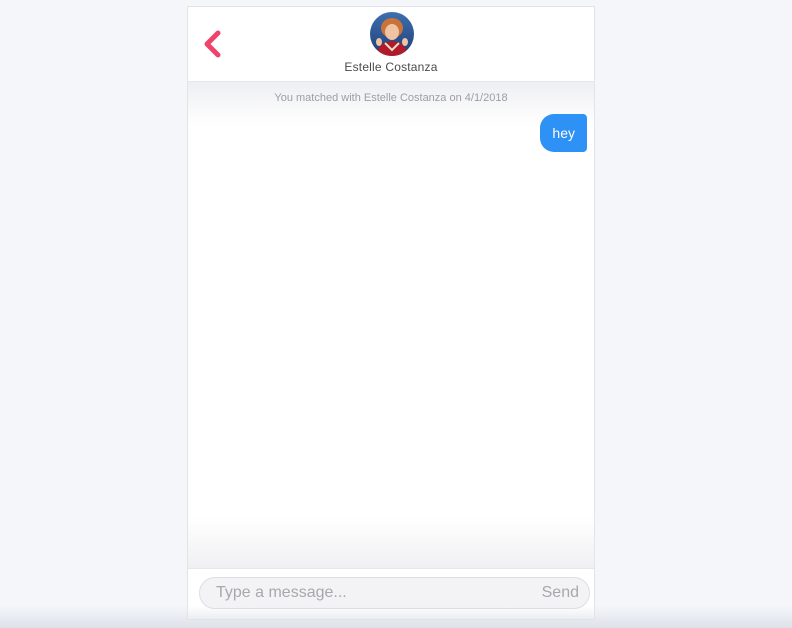 The height and width of the screenshot is (628, 792). Describe the element at coordinates (560, 593) in the screenshot. I see `send-button: Send` at that location.